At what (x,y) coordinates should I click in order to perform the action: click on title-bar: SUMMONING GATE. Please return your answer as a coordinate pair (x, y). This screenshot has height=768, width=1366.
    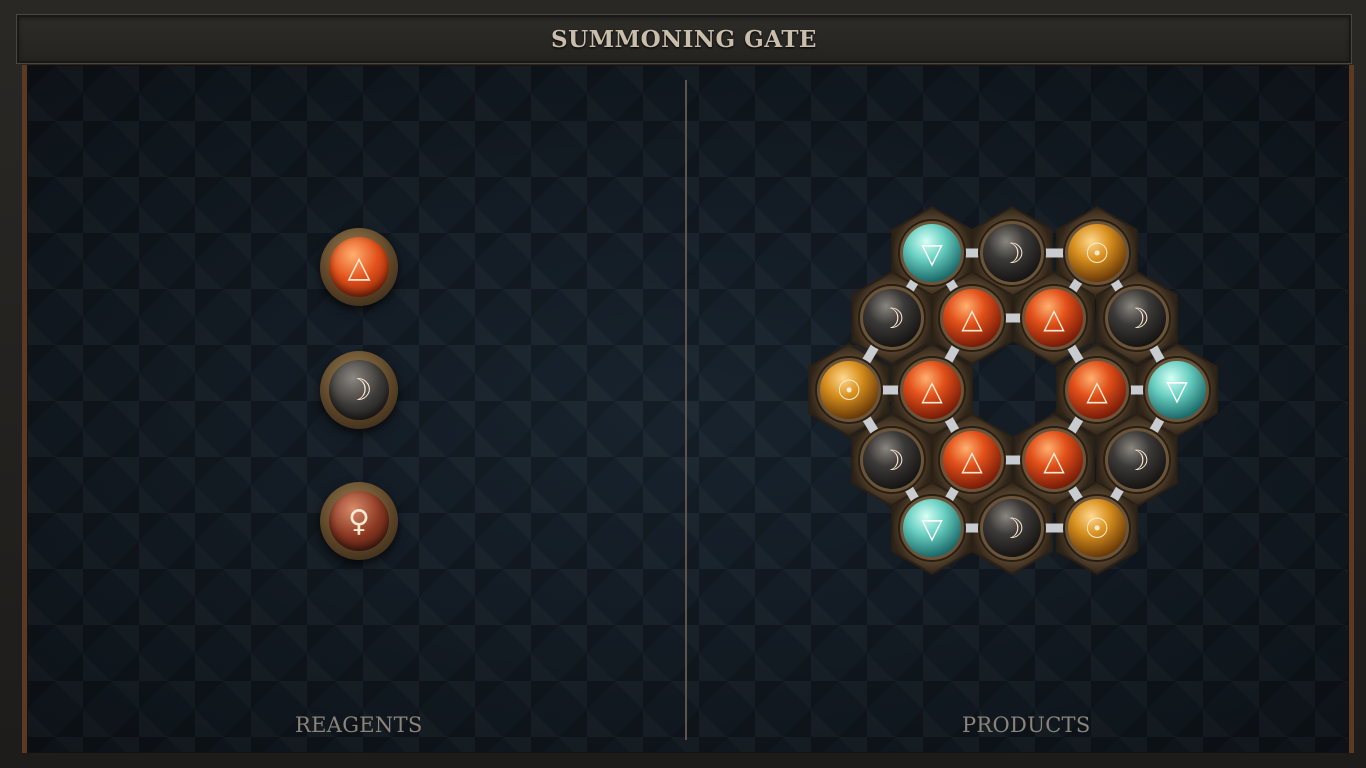
    Looking at the image, I should click on (684, 39).